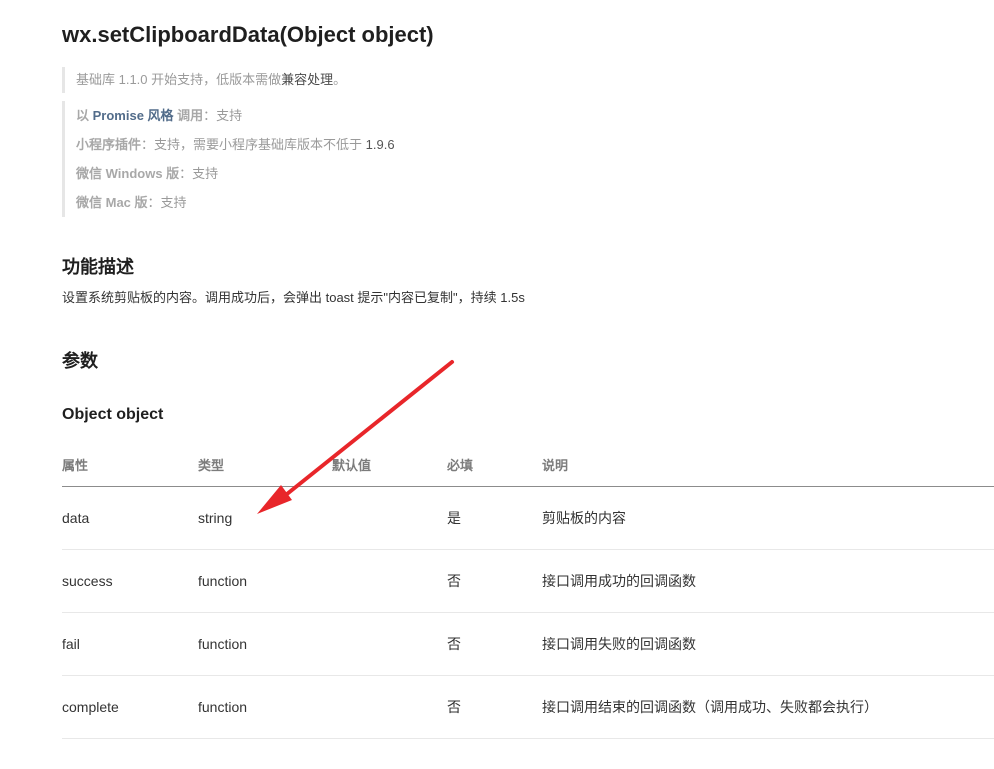 The height and width of the screenshot is (769, 994). I want to click on compat-link: 兼容处理, so click(307, 79).